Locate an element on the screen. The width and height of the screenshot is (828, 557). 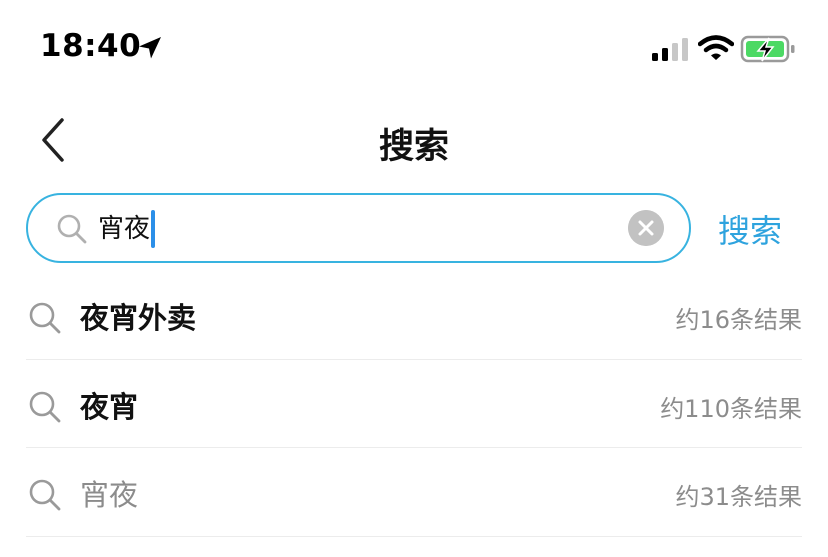
suggestion-item: 宵夜 约31条结果 is located at coordinates (414, 492).